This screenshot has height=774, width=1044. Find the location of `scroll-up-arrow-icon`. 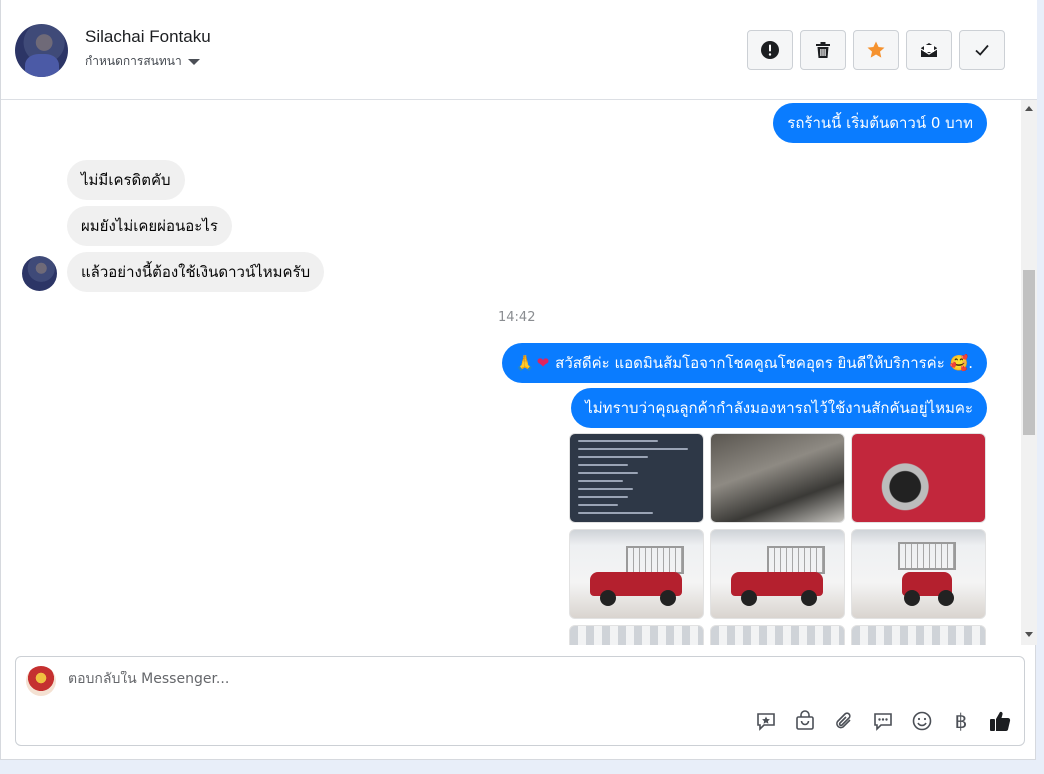

scroll-up-arrow-icon is located at coordinates (1029, 108).